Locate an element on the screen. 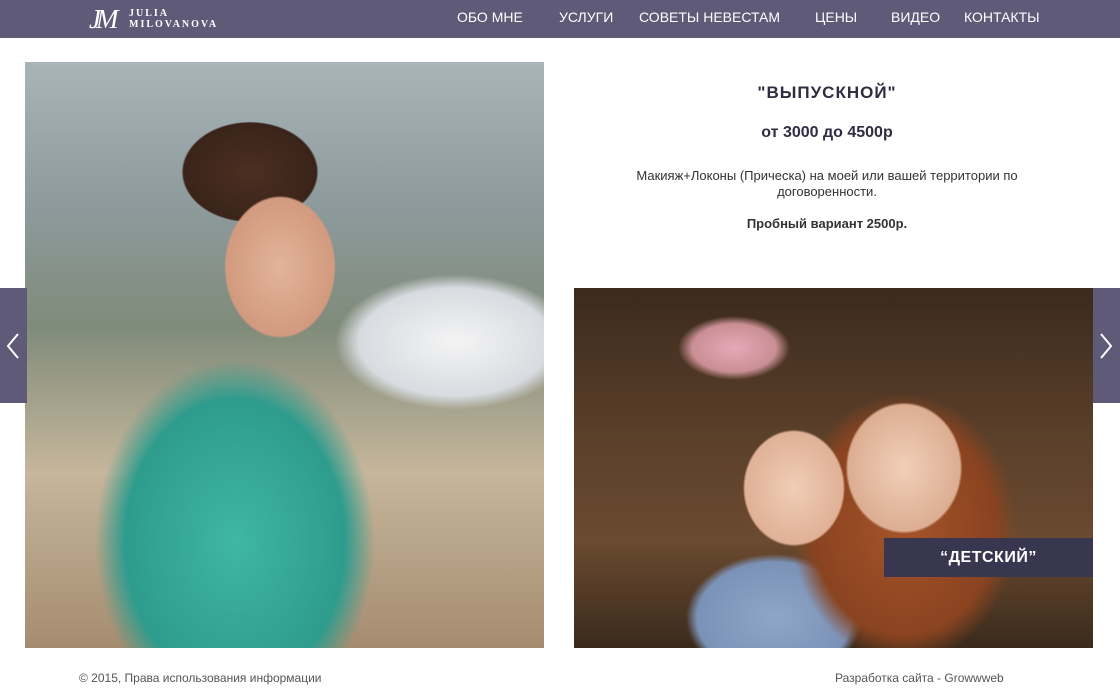  nav-item-prices: ЦЕНЫ is located at coordinates (836, 17).